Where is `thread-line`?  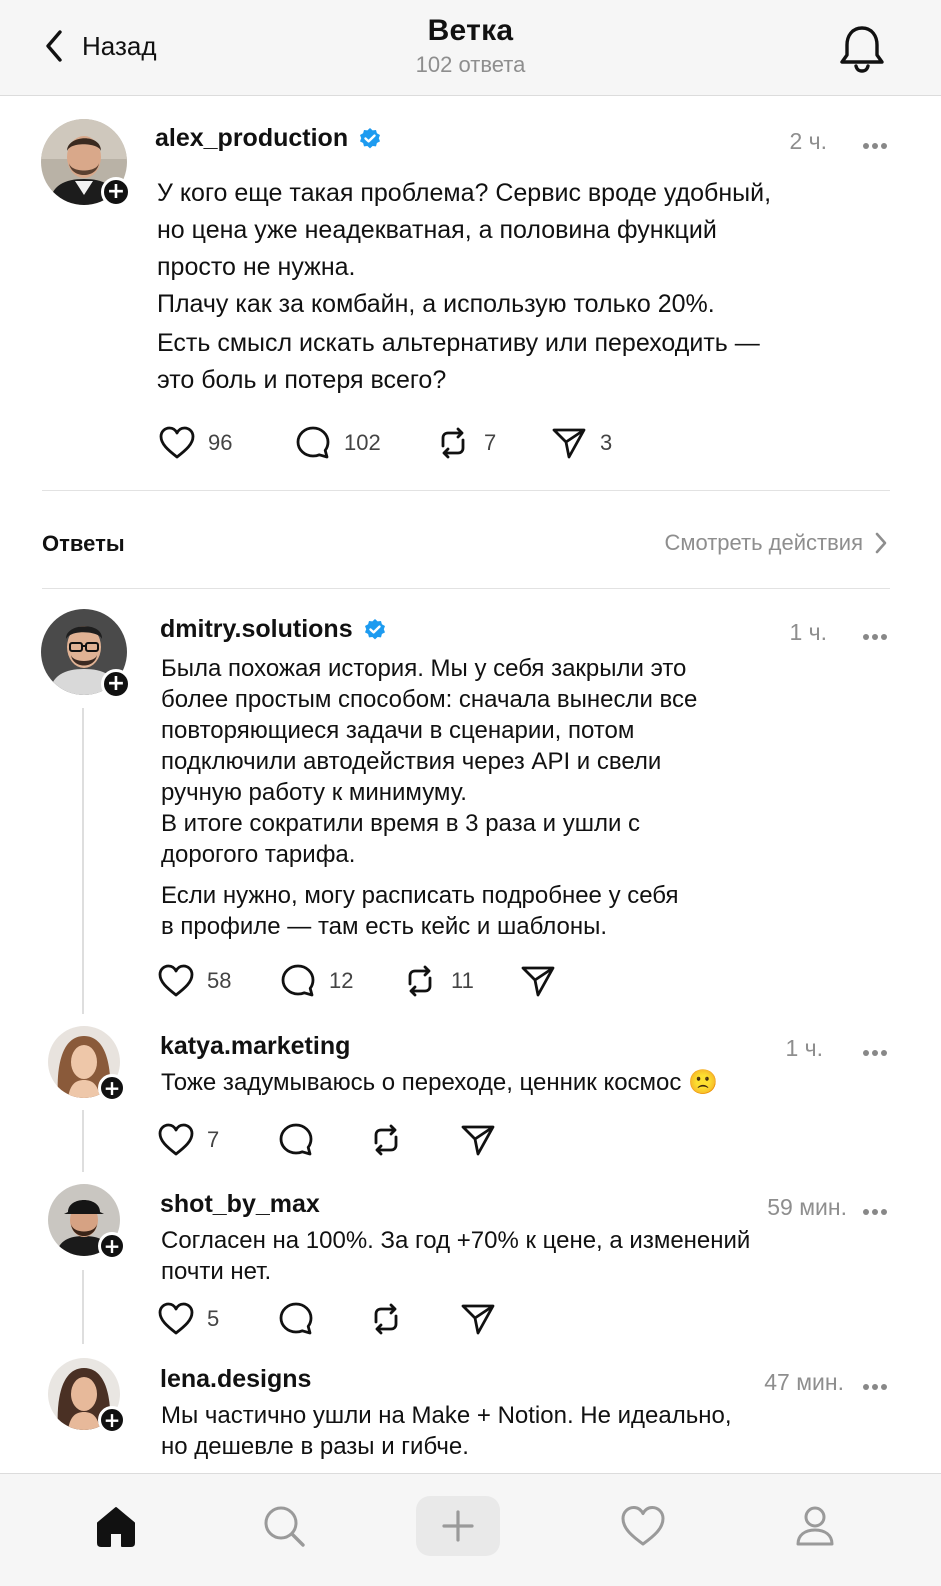
thread-line is located at coordinates (83, 1307).